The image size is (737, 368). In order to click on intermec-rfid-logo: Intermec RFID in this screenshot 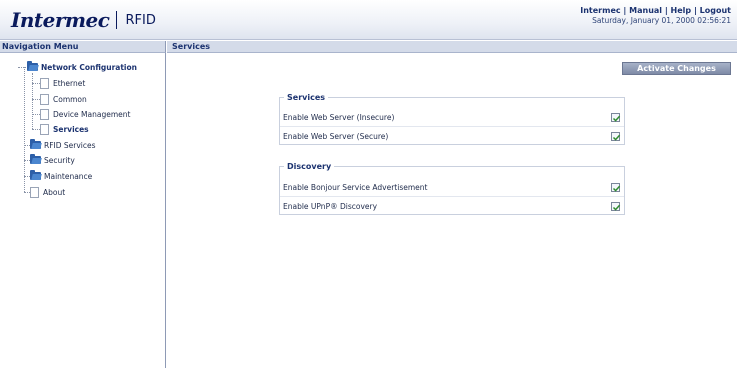, I will do `click(83, 20)`.